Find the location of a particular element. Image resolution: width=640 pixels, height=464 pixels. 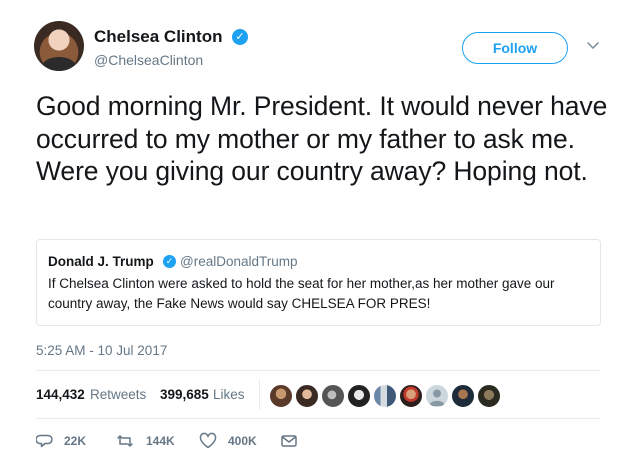

author-avatar is located at coordinates (59, 46).